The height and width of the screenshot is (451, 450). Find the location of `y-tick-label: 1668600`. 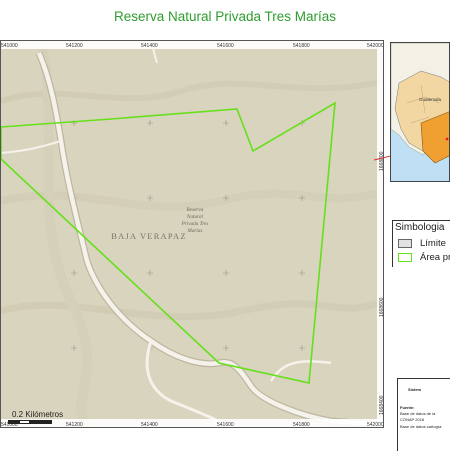

y-tick-label: 1668600 is located at coordinates (381, 307).